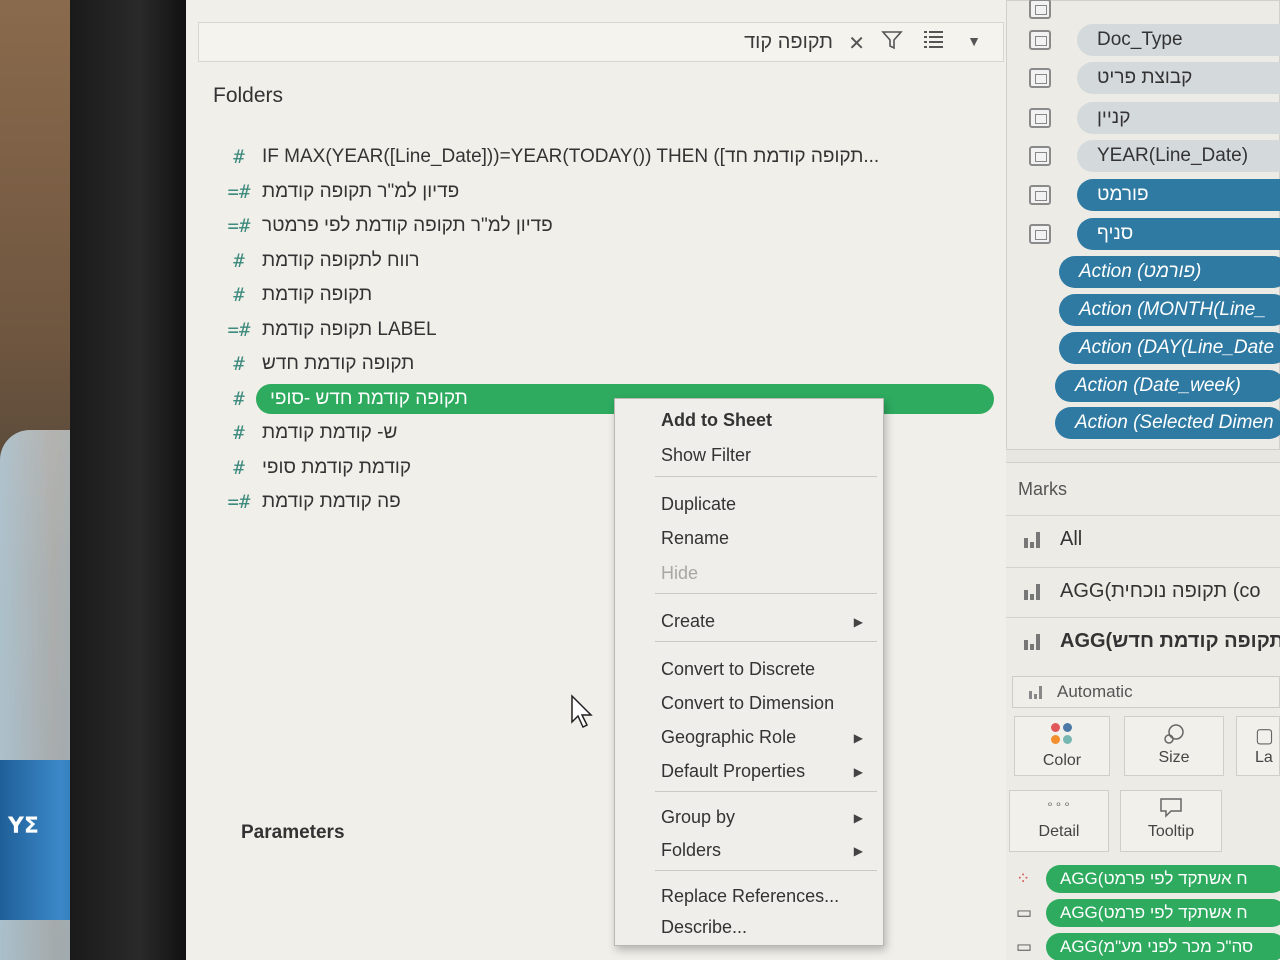  I want to click on label-card: ▢ La, so click(1258, 746).